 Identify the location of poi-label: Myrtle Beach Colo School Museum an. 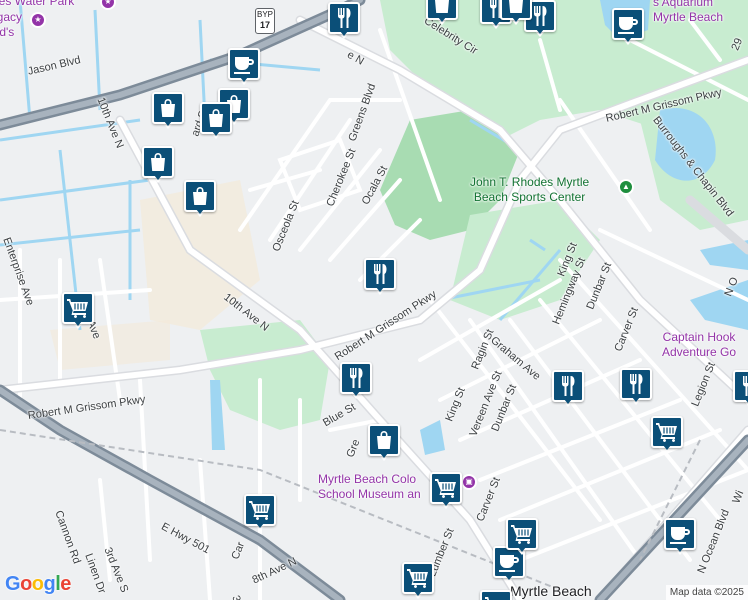
(369, 487).